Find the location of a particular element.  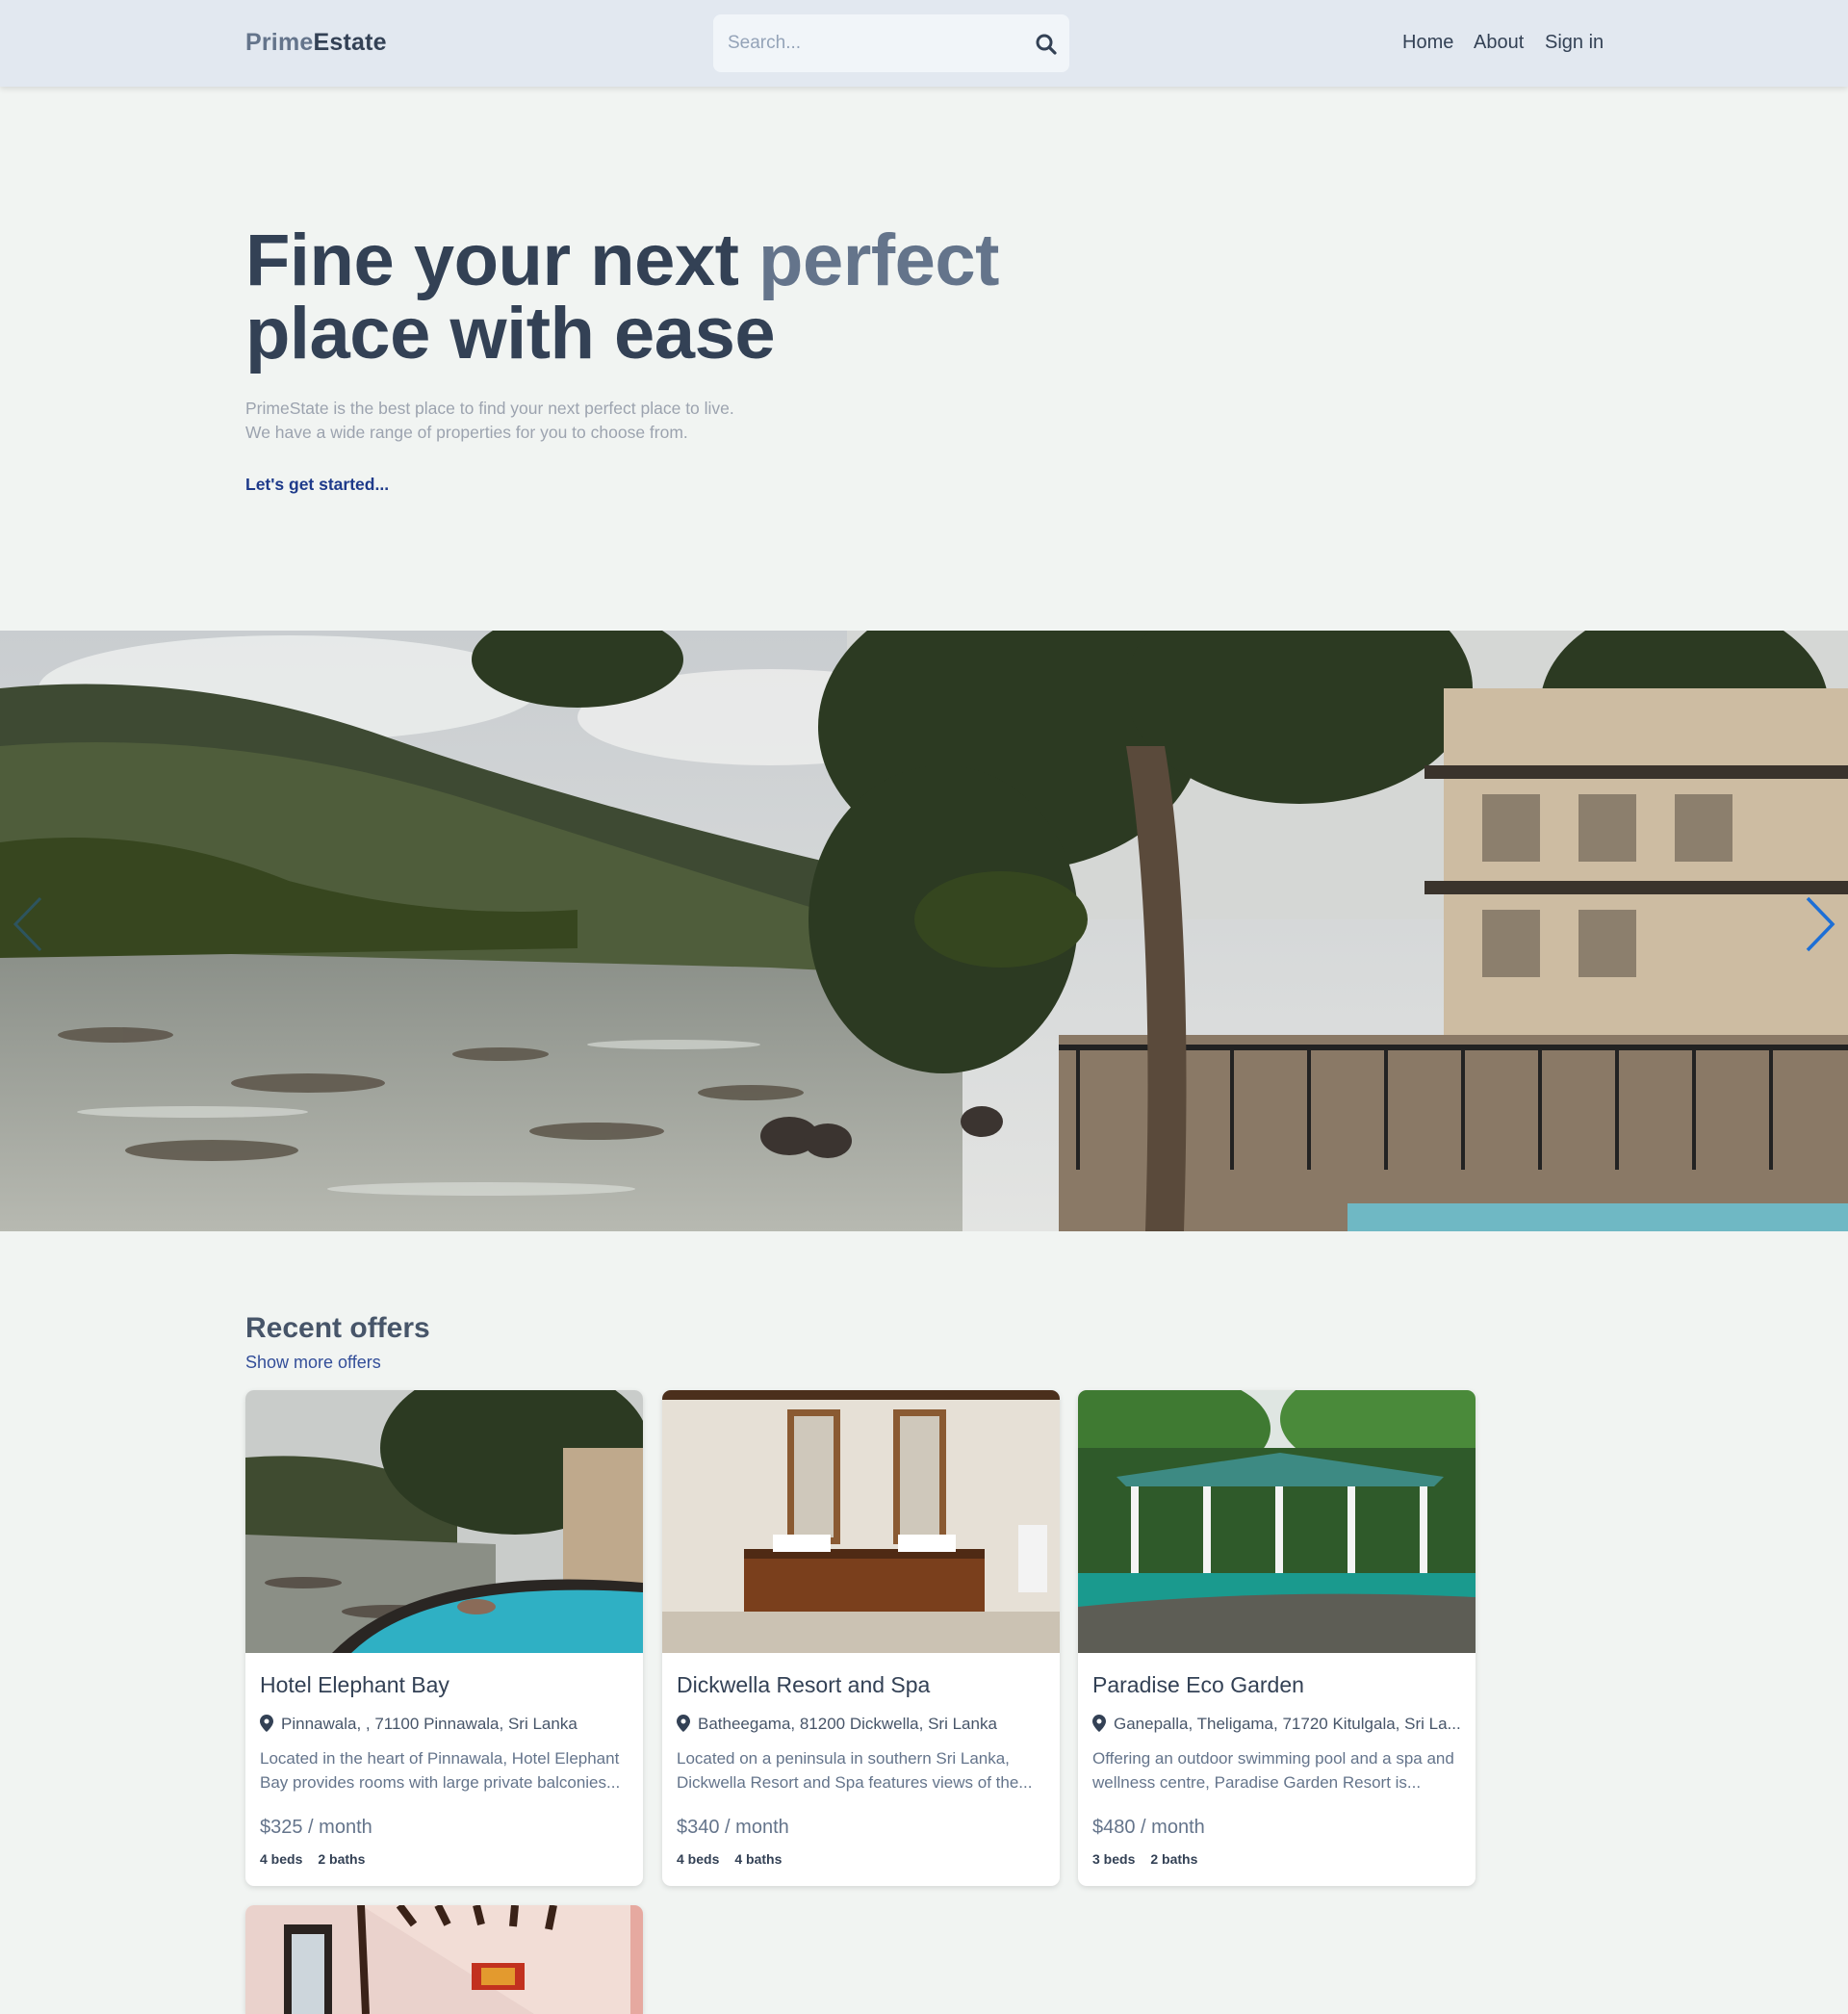

logo-estate: Estate is located at coordinates (350, 42).